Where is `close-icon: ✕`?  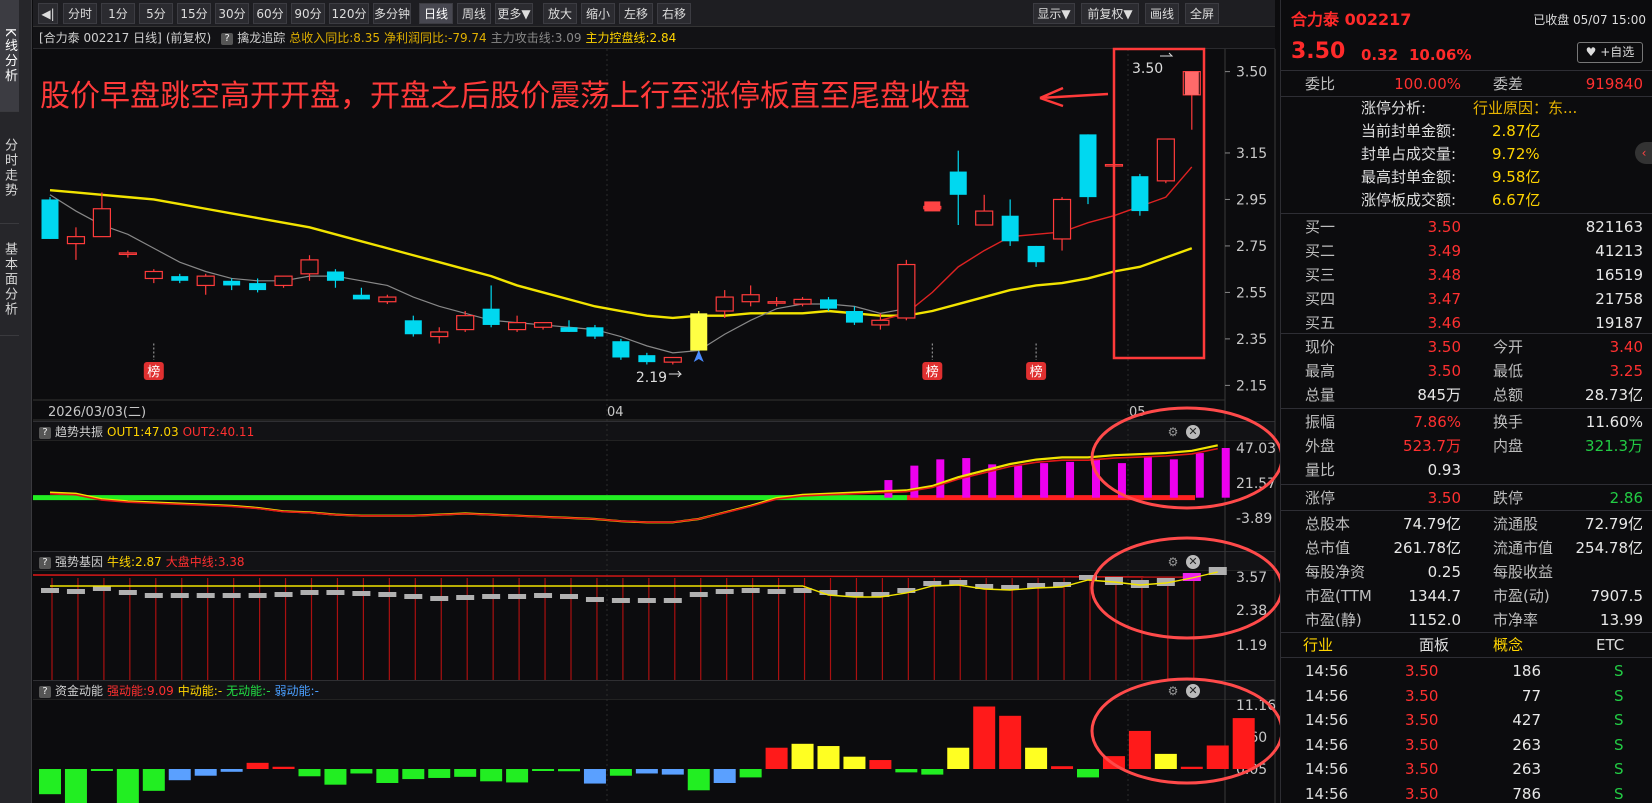 close-icon: ✕ is located at coordinates (1193, 432).